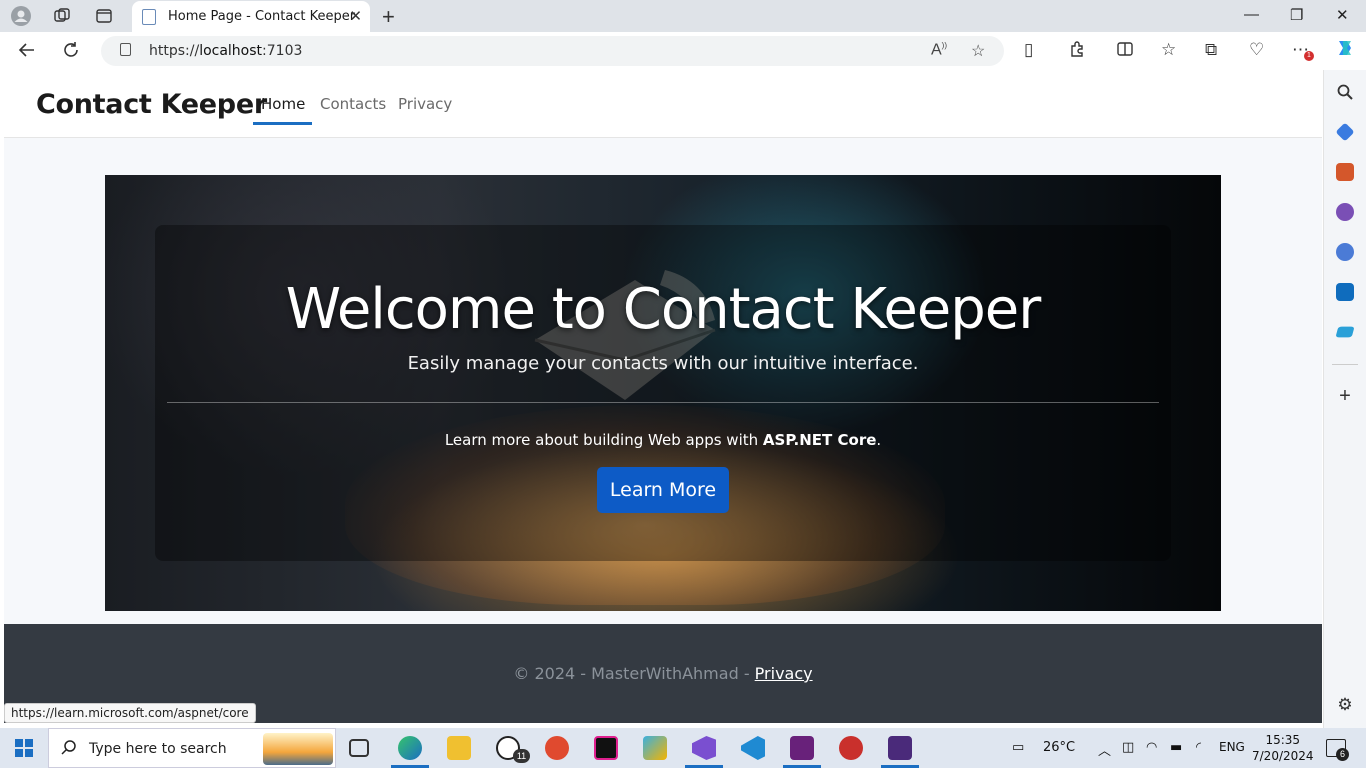 Image resolution: width=1366 pixels, height=768 pixels. I want to click on favorite-star-icon: ☆, so click(978, 51).